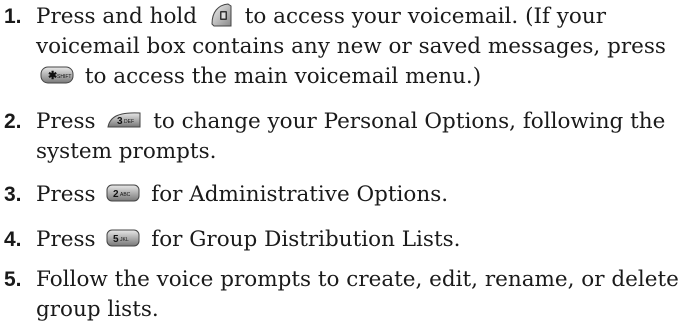 Image resolution: width=681 pixels, height=325 pixels. I want to click on step-number: 1., so click(13, 16).